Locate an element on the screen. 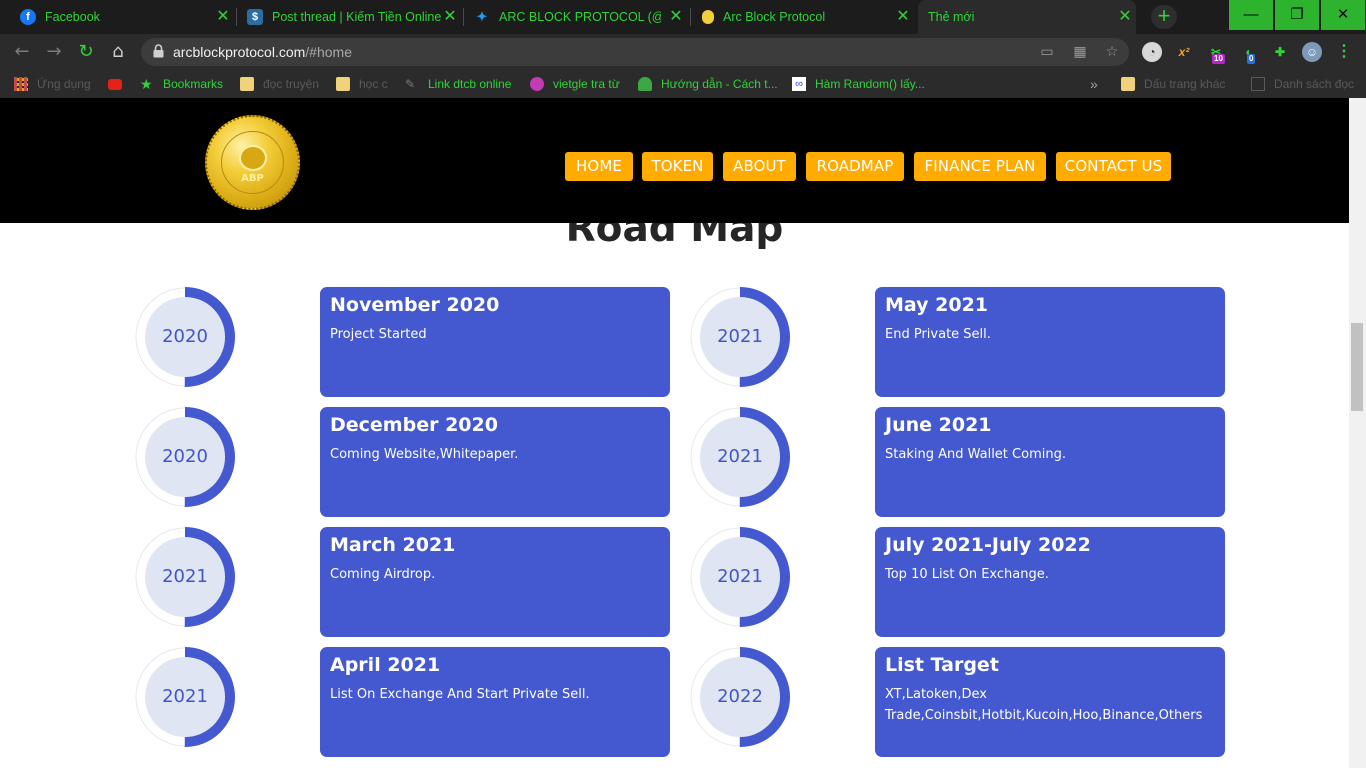  page-scrollbar is located at coordinates (1357, 433).